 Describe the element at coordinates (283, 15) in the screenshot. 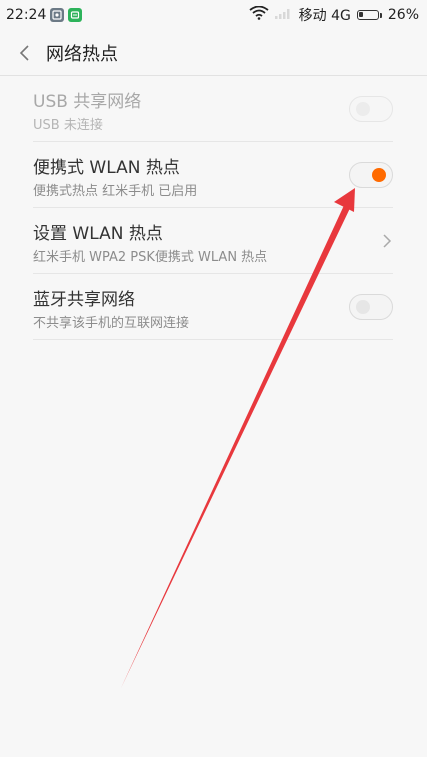

I see `signal-icon` at that location.